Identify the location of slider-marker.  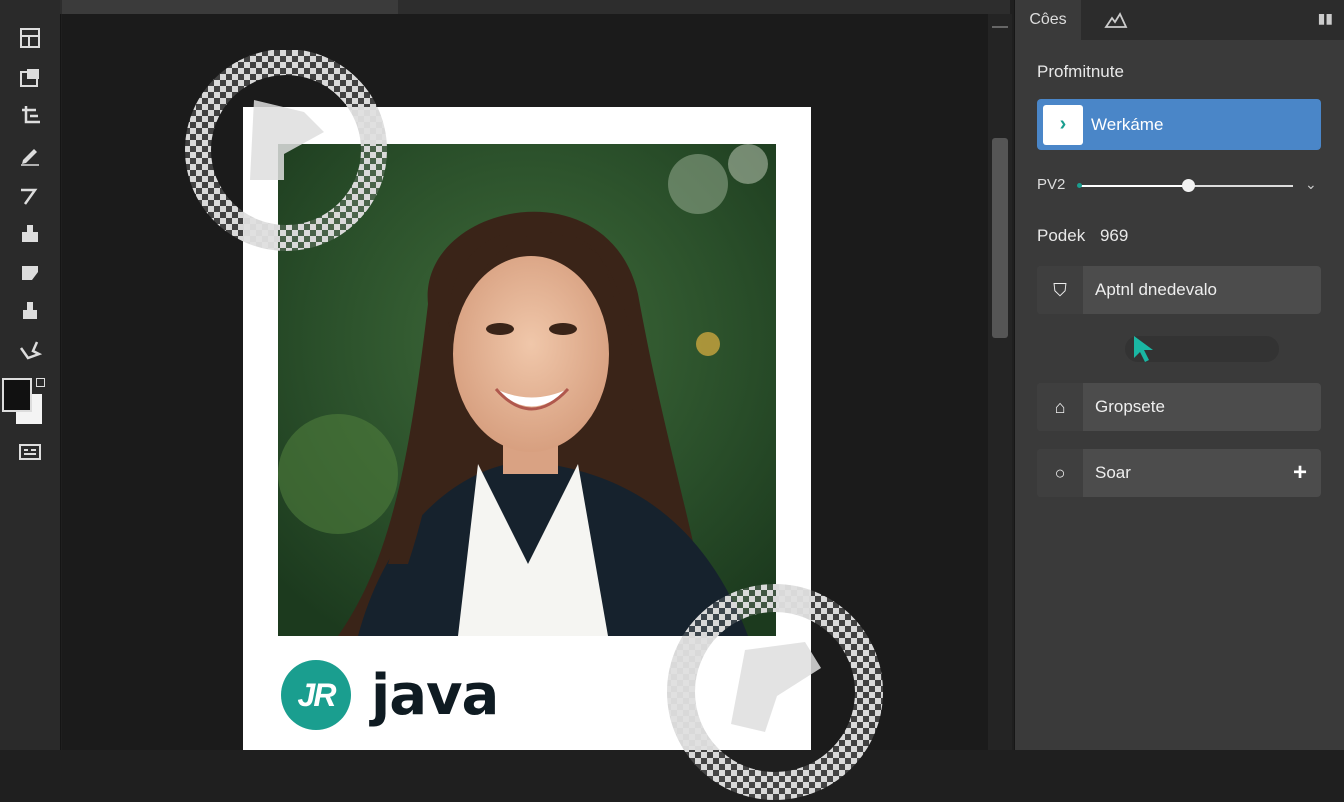
(1079, 185).